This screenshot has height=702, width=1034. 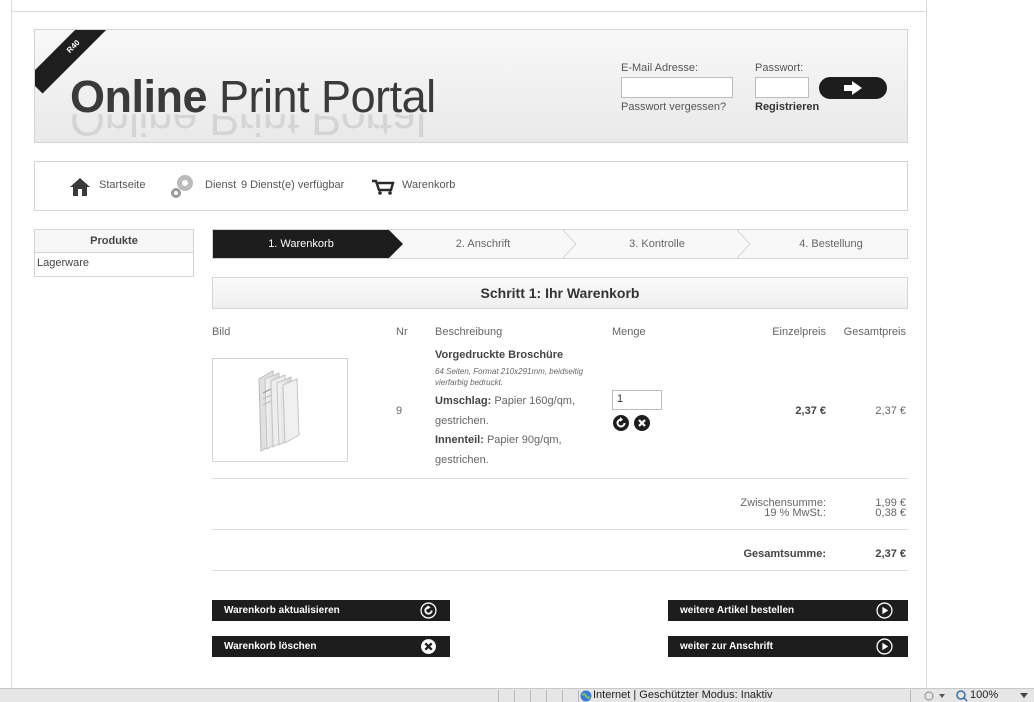 What do you see at coordinates (890, 513) in the screenshot?
I see `vat-value: 0,38 €` at bounding box center [890, 513].